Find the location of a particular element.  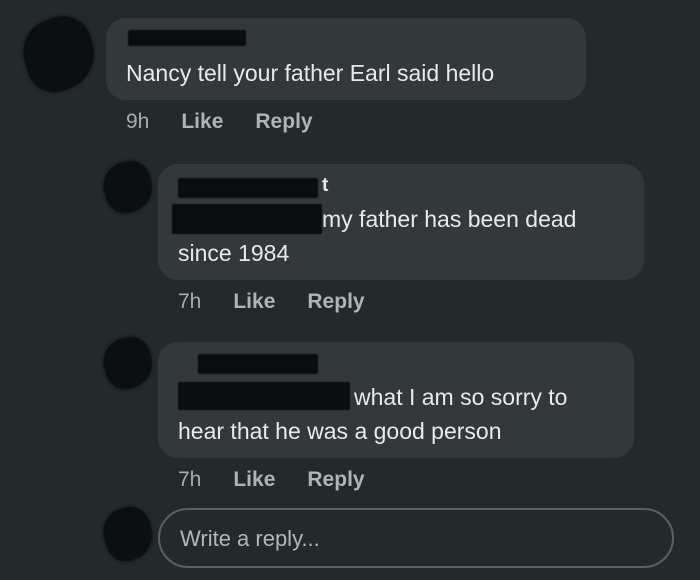

comment-text-line: hear that he was a good person is located at coordinates (340, 431).